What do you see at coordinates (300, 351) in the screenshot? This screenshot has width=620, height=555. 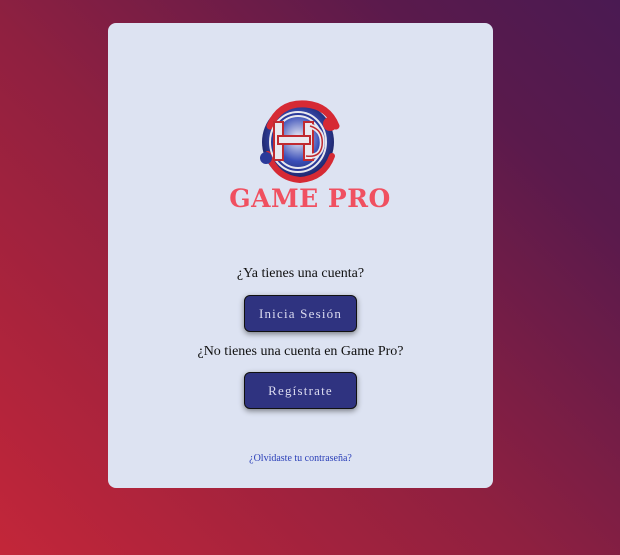 I see `register-prompt: ¿No tienes una cuenta en Game Pro?` at bounding box center [300, 351].